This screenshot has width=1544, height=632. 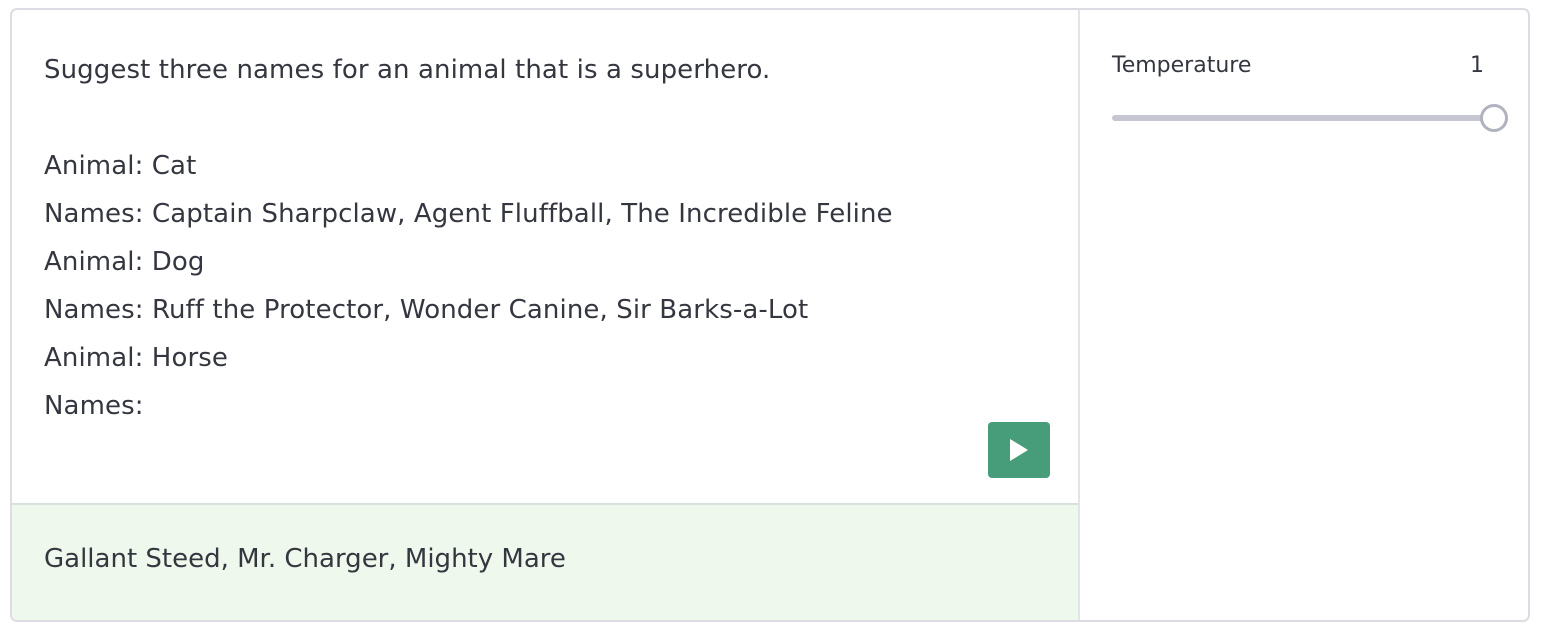 What do you see at coordinates (1304, 118) in the screenshot?
I see `slider-track` at bounding box center [1304, 118].